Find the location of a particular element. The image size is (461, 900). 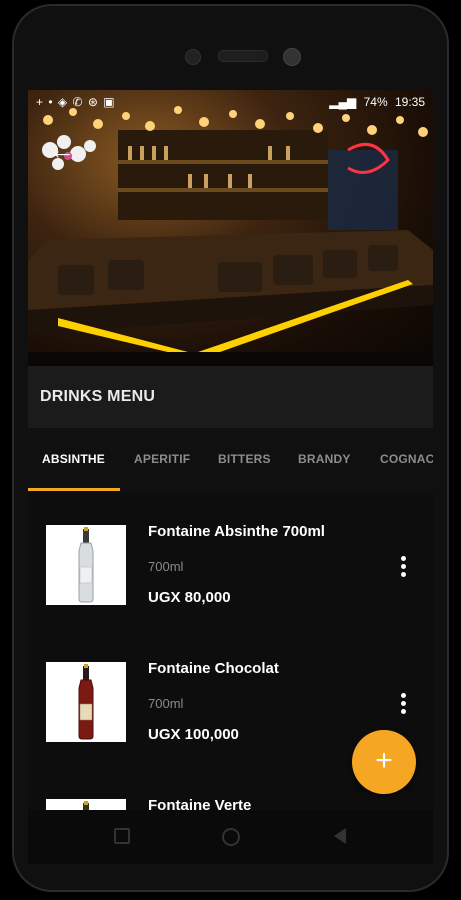

tab-aperitif: APERITIF is located at coordinates (162, 459).